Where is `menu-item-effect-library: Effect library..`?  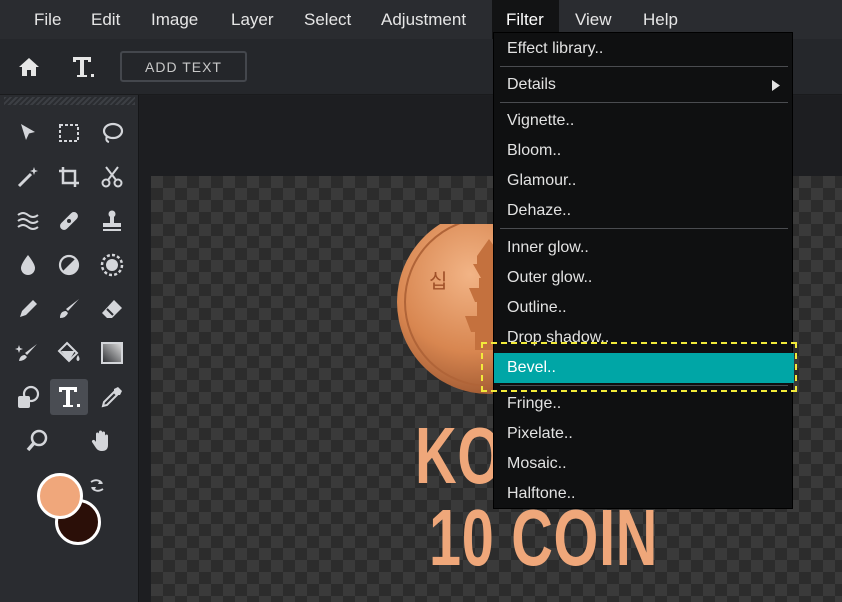
menu-item-effect-library: Effect library.. is located at coordinates (644, 49).